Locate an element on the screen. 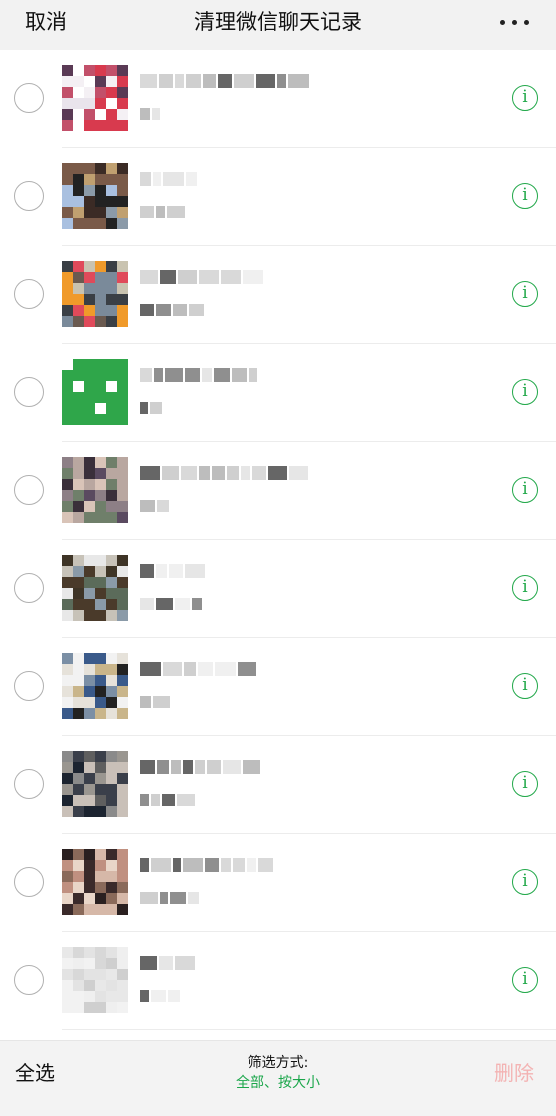 Image resolution: width=556 pixels, height=1116 pixels. delete-button: 删除 is located at coordinates (514, 1073).